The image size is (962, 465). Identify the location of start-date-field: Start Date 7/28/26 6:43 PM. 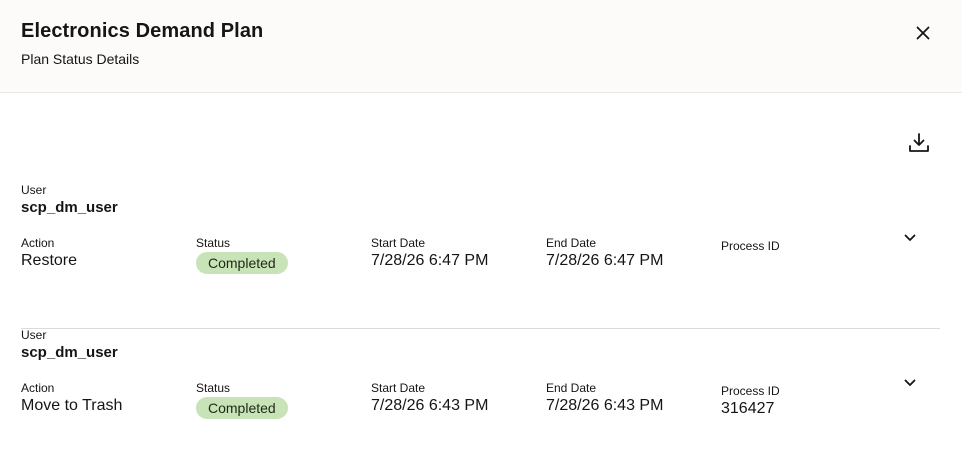
(429, 398).